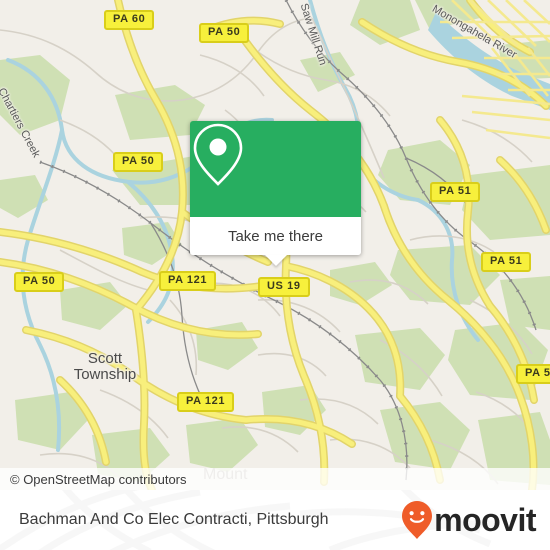  What do you see at coordinates (506, 262) in the screenshot?
I see `road-shield-pa-51-right: PA 51` at bounding box center [506, 262].